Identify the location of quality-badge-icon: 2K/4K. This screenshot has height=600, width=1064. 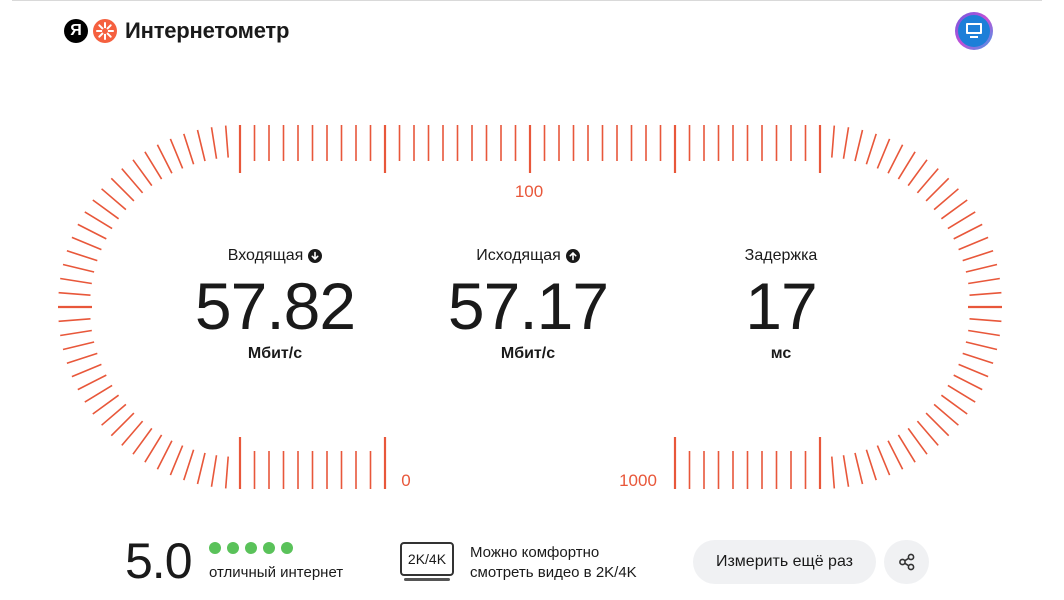
(427, 559).